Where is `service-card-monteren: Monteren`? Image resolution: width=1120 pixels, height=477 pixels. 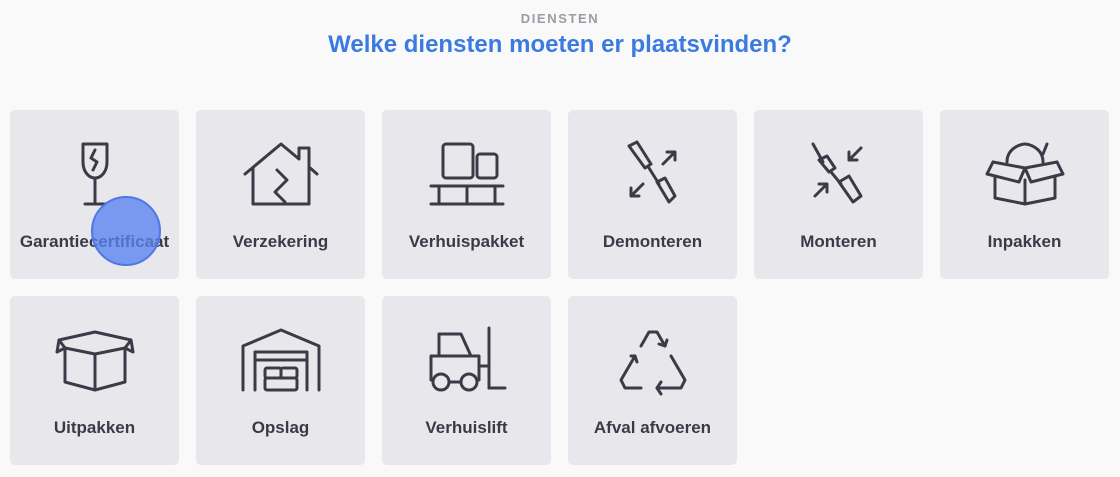
service-card-monteren: Monteren is located at coordinates (838, 194).